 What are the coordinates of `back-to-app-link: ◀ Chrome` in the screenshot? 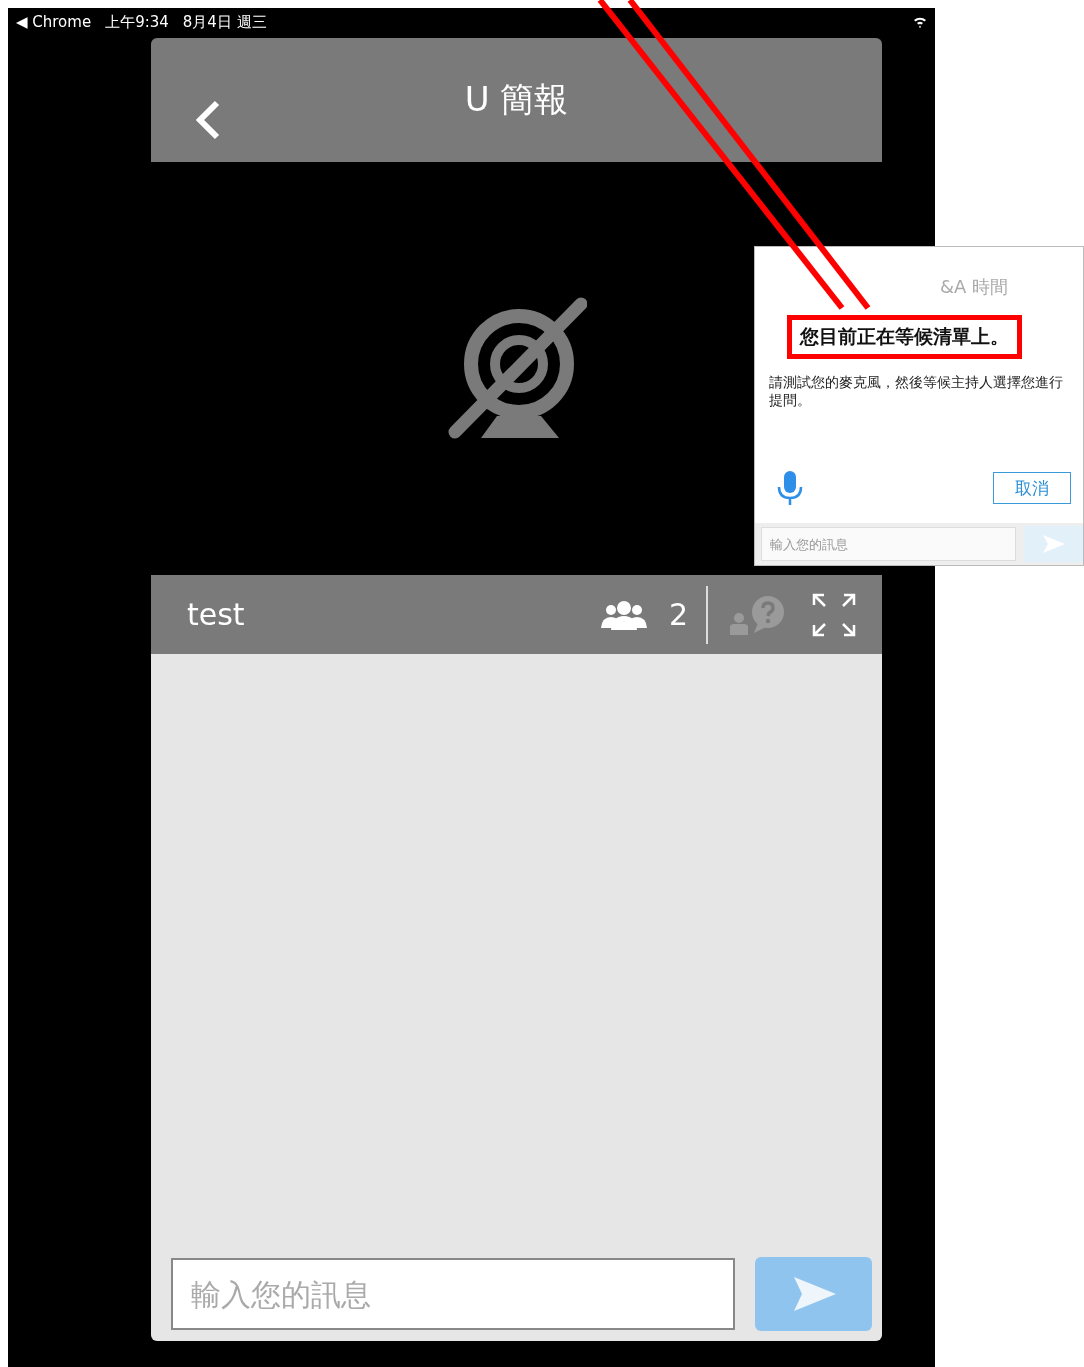 It's located at (54, 22).